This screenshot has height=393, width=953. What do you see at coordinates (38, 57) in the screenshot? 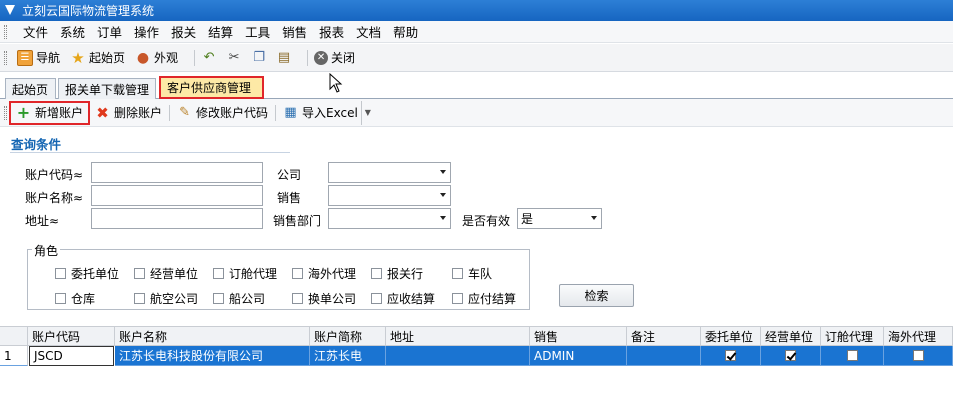
I see `nav-button: ☰ 导航` at bounding box center [38, 57].